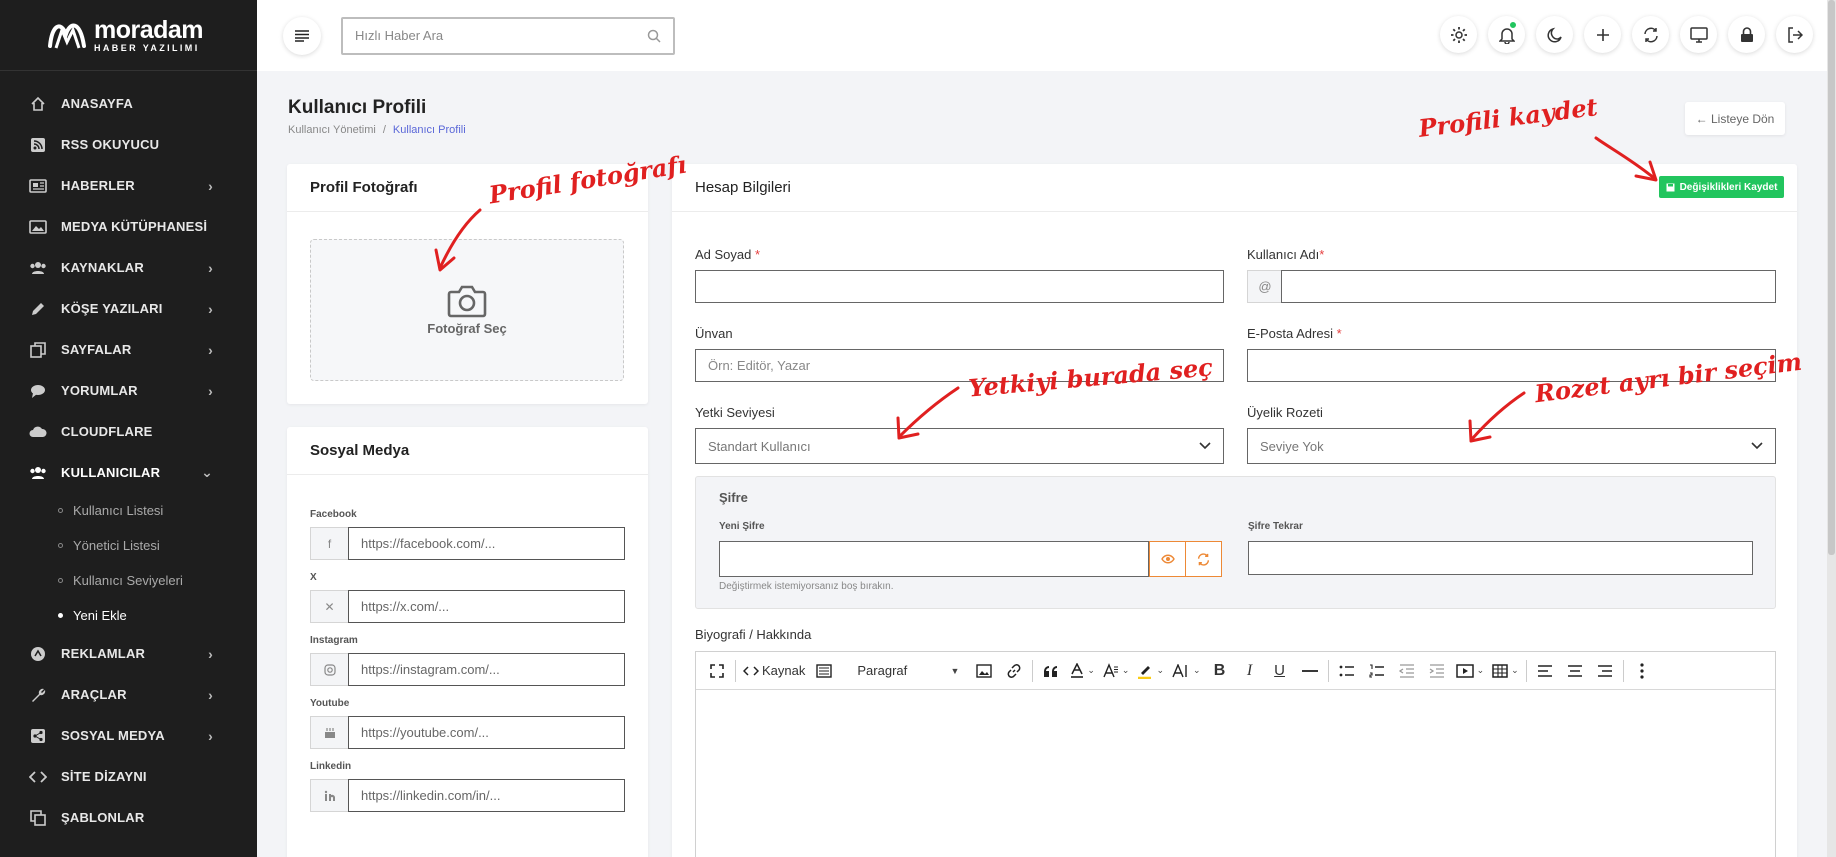  I want to click on fullname-input, so click(959, 286).